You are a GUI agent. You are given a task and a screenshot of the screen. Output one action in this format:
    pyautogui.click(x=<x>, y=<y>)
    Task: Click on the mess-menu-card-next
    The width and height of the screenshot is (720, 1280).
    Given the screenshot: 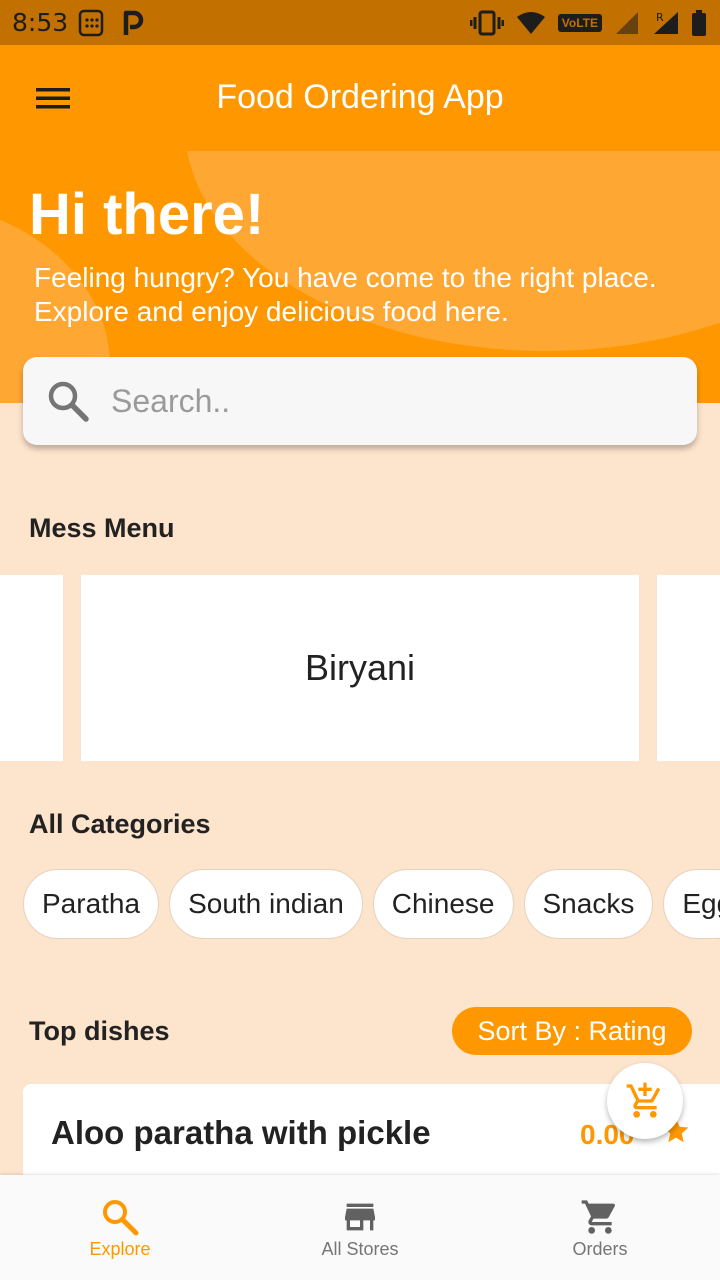 What is the action you would take?
    pyautogui.click(x=688, y=668)
    